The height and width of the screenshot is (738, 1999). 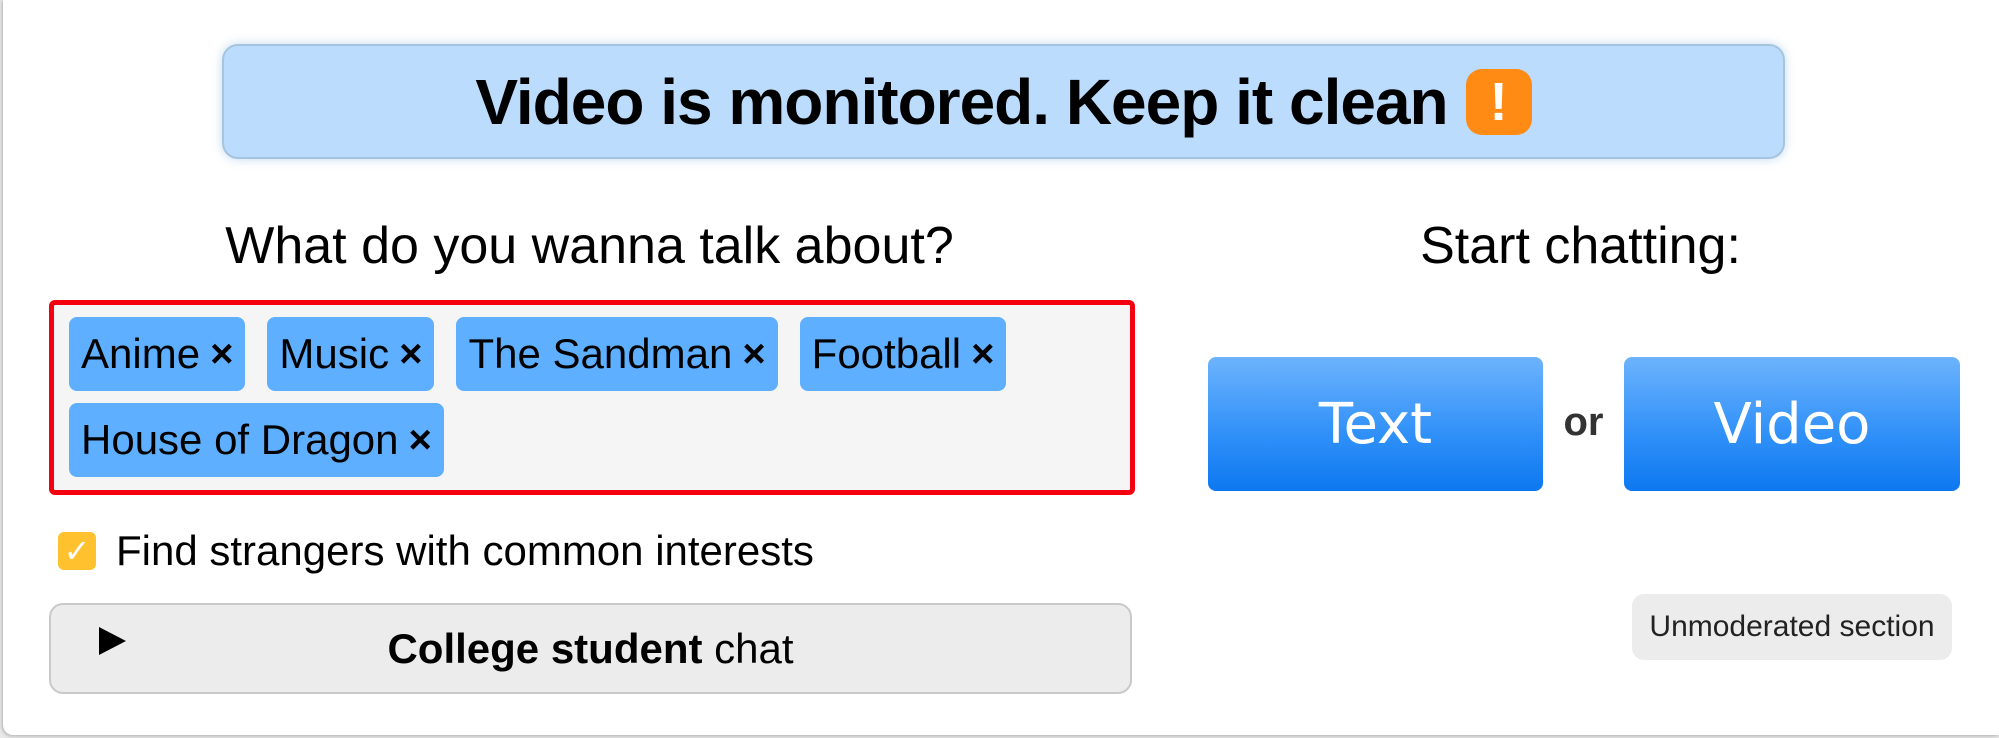 I want to click on college-student-chat-button: College student chat, so click(x=590, y=648).